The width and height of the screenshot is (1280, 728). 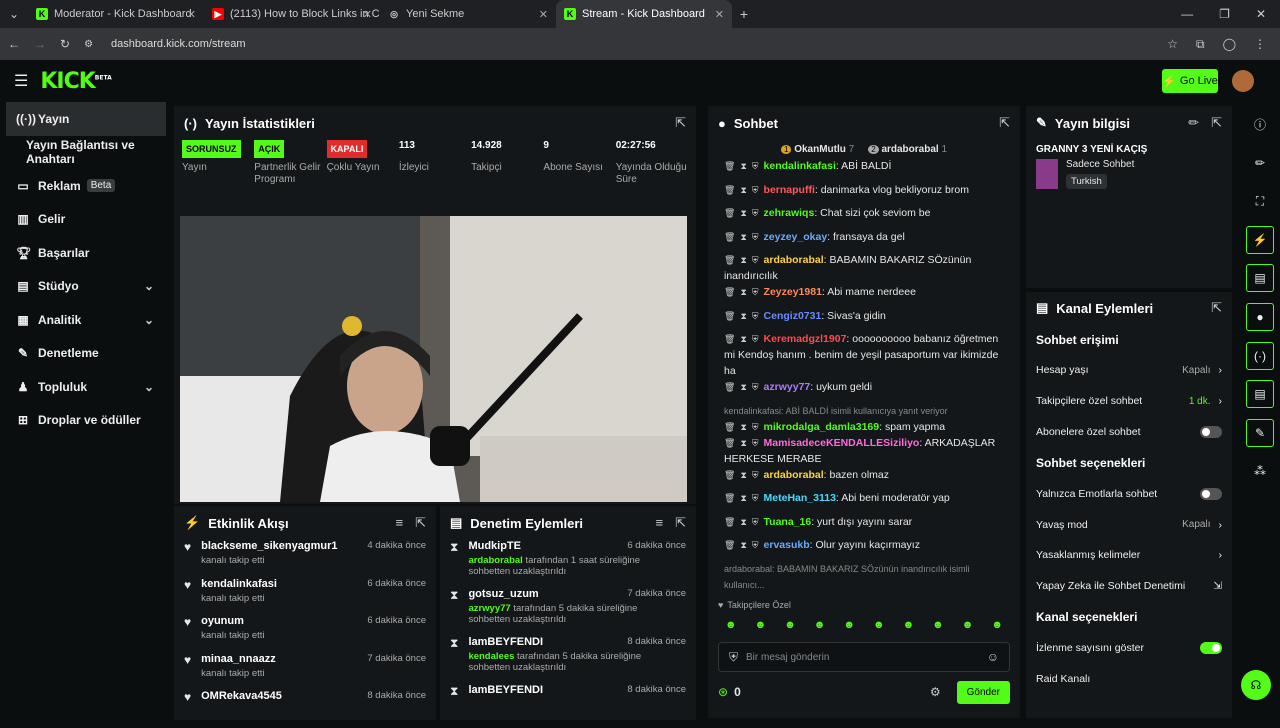 I want to click on top-chatter: 1 OkanMutlu 7, so click(x=817, y=149).